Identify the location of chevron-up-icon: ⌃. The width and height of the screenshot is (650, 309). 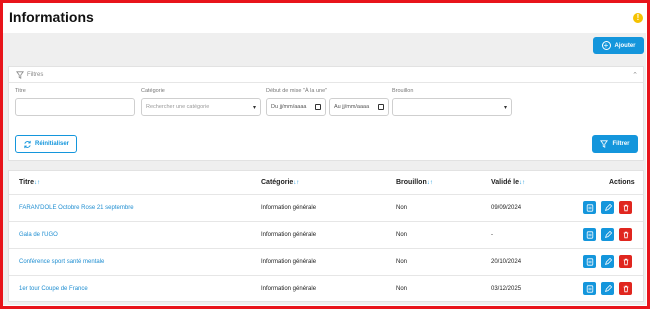
(635, 75).